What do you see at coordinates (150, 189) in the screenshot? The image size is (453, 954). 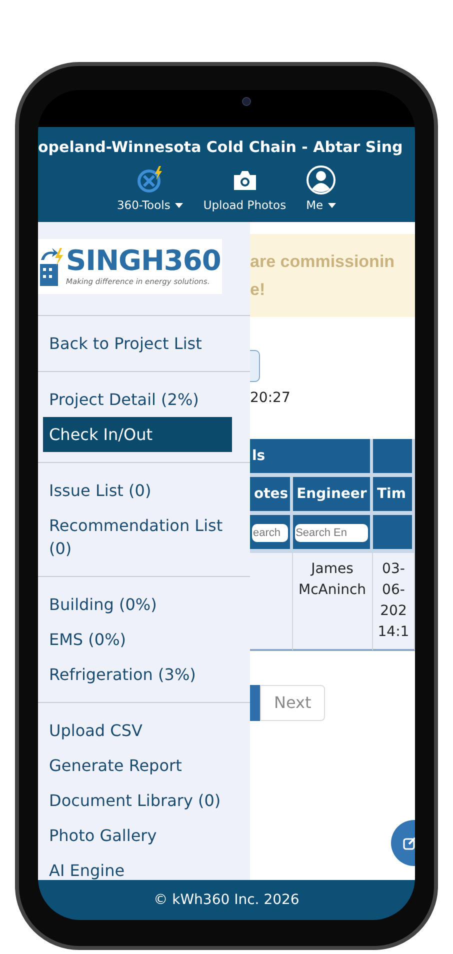 I see `nav-menu-button: 360-Tools` at bounding box center [150, 189].